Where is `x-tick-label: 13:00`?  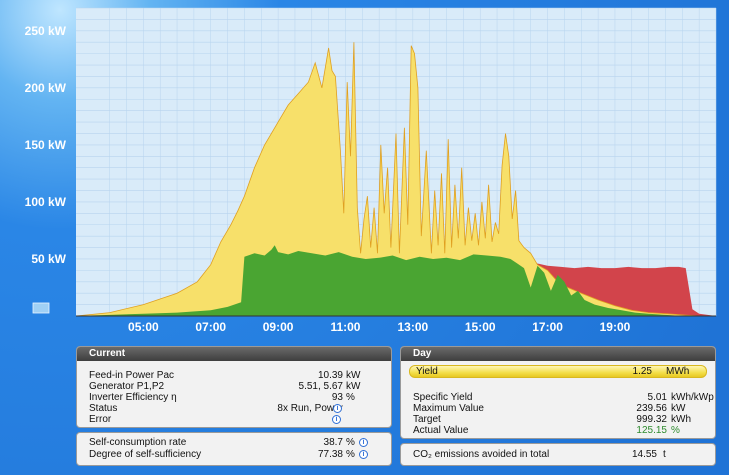
x-tick-label: 13:00 is located at coordinates (412, 327).